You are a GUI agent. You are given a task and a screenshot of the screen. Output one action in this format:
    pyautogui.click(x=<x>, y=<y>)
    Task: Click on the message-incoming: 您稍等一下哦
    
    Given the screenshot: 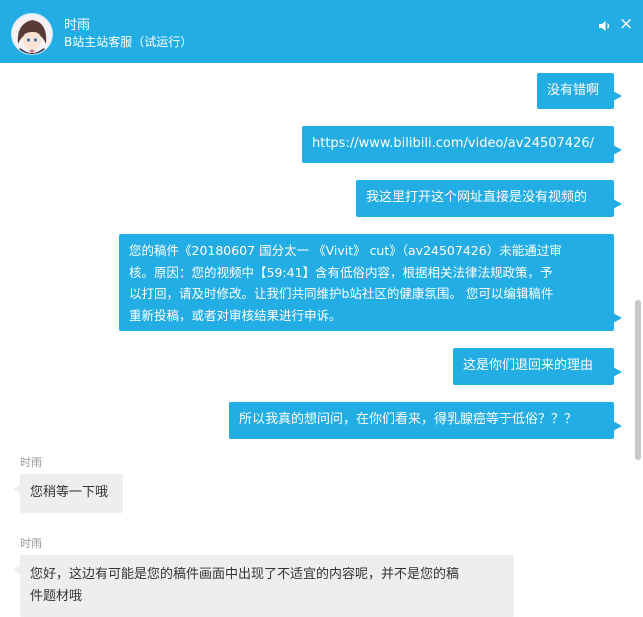 What is the action you would take?
    pyautogui.click(x=68, y=493)
    